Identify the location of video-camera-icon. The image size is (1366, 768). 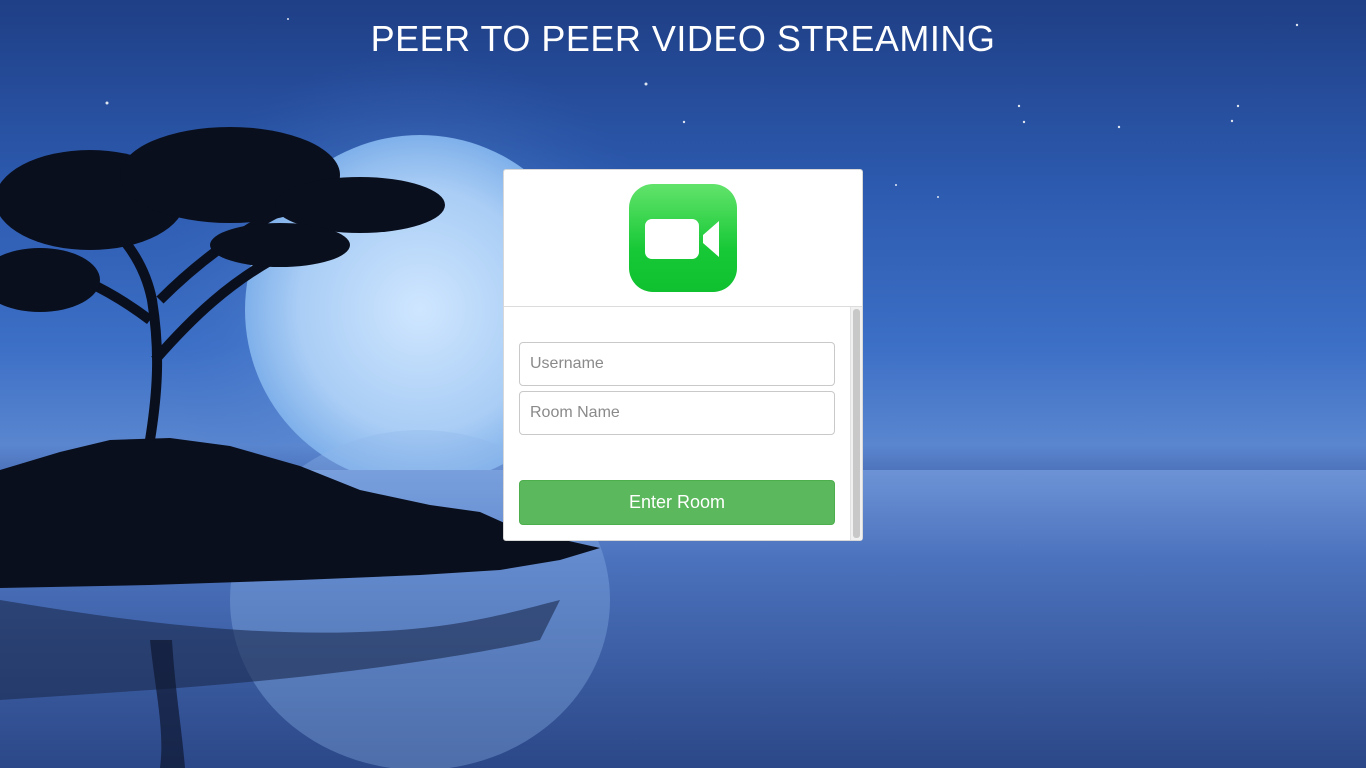
(683, 238).